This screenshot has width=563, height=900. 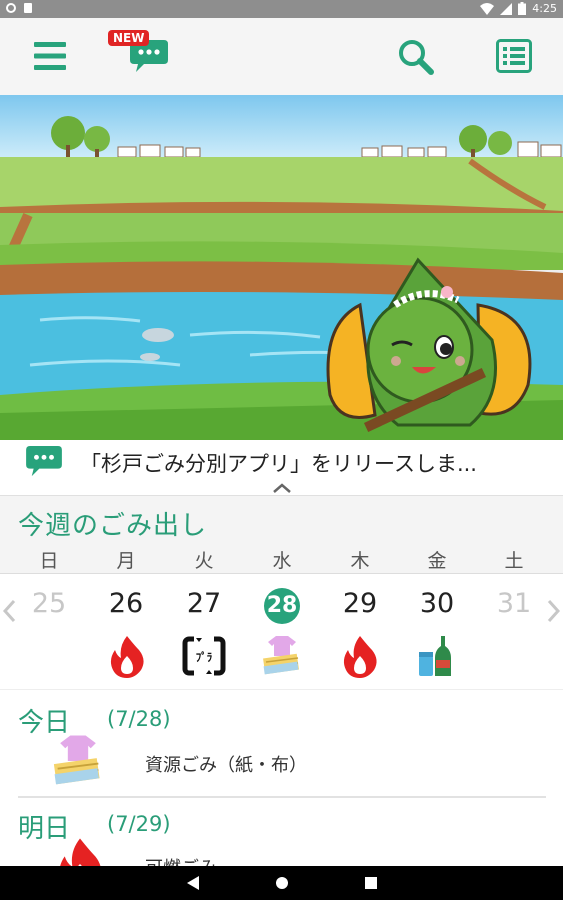 I want to click on schedule-type: 可燃ごみ, so click(x=181, y=860).